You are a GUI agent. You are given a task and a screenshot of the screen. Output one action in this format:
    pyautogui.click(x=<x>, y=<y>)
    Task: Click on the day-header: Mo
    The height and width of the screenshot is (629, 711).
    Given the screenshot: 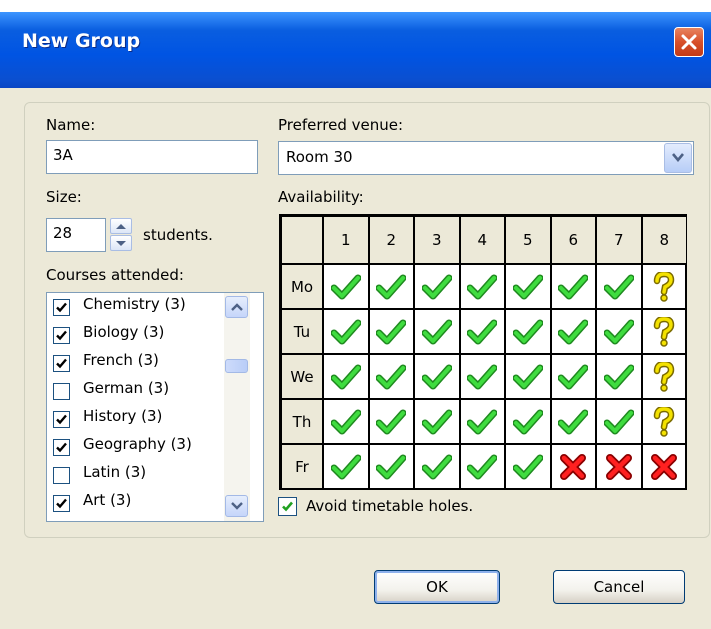 What is the action you would take?
    pyautogui.click(x=302, y=286)
    